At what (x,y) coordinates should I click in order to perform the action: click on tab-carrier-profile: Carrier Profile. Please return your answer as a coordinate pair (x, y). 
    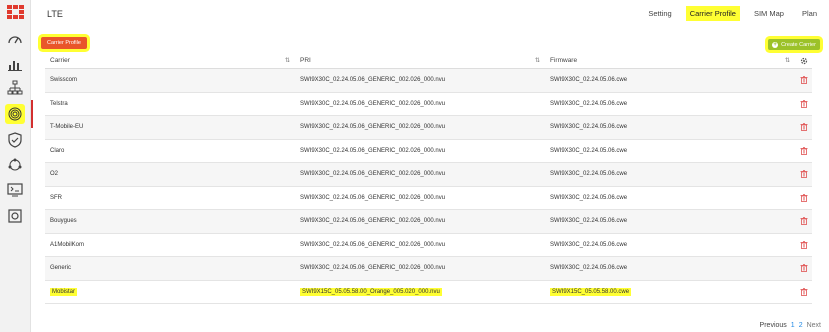
    Looking at the image, I should click on (712, 13).